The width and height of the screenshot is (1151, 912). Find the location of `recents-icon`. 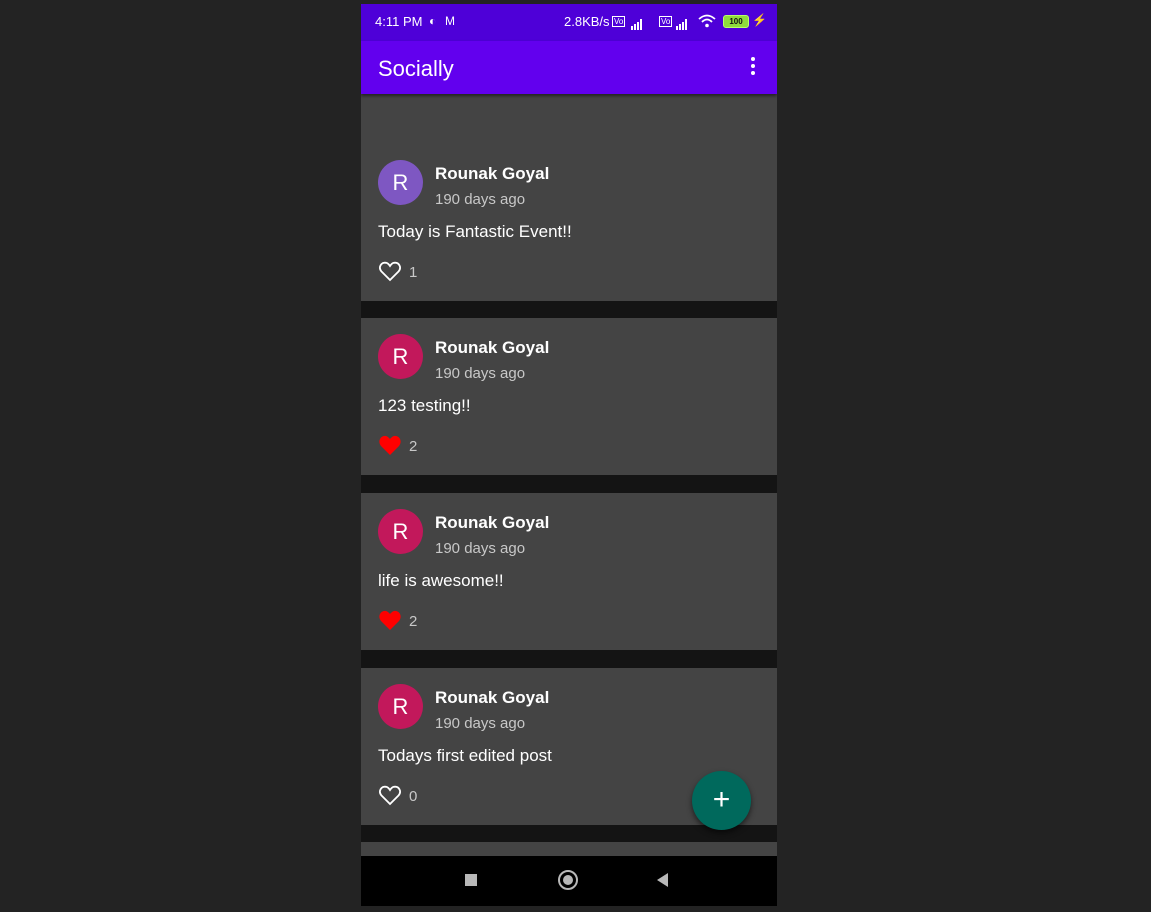

recents-icon is located at coordinates (471, 880).